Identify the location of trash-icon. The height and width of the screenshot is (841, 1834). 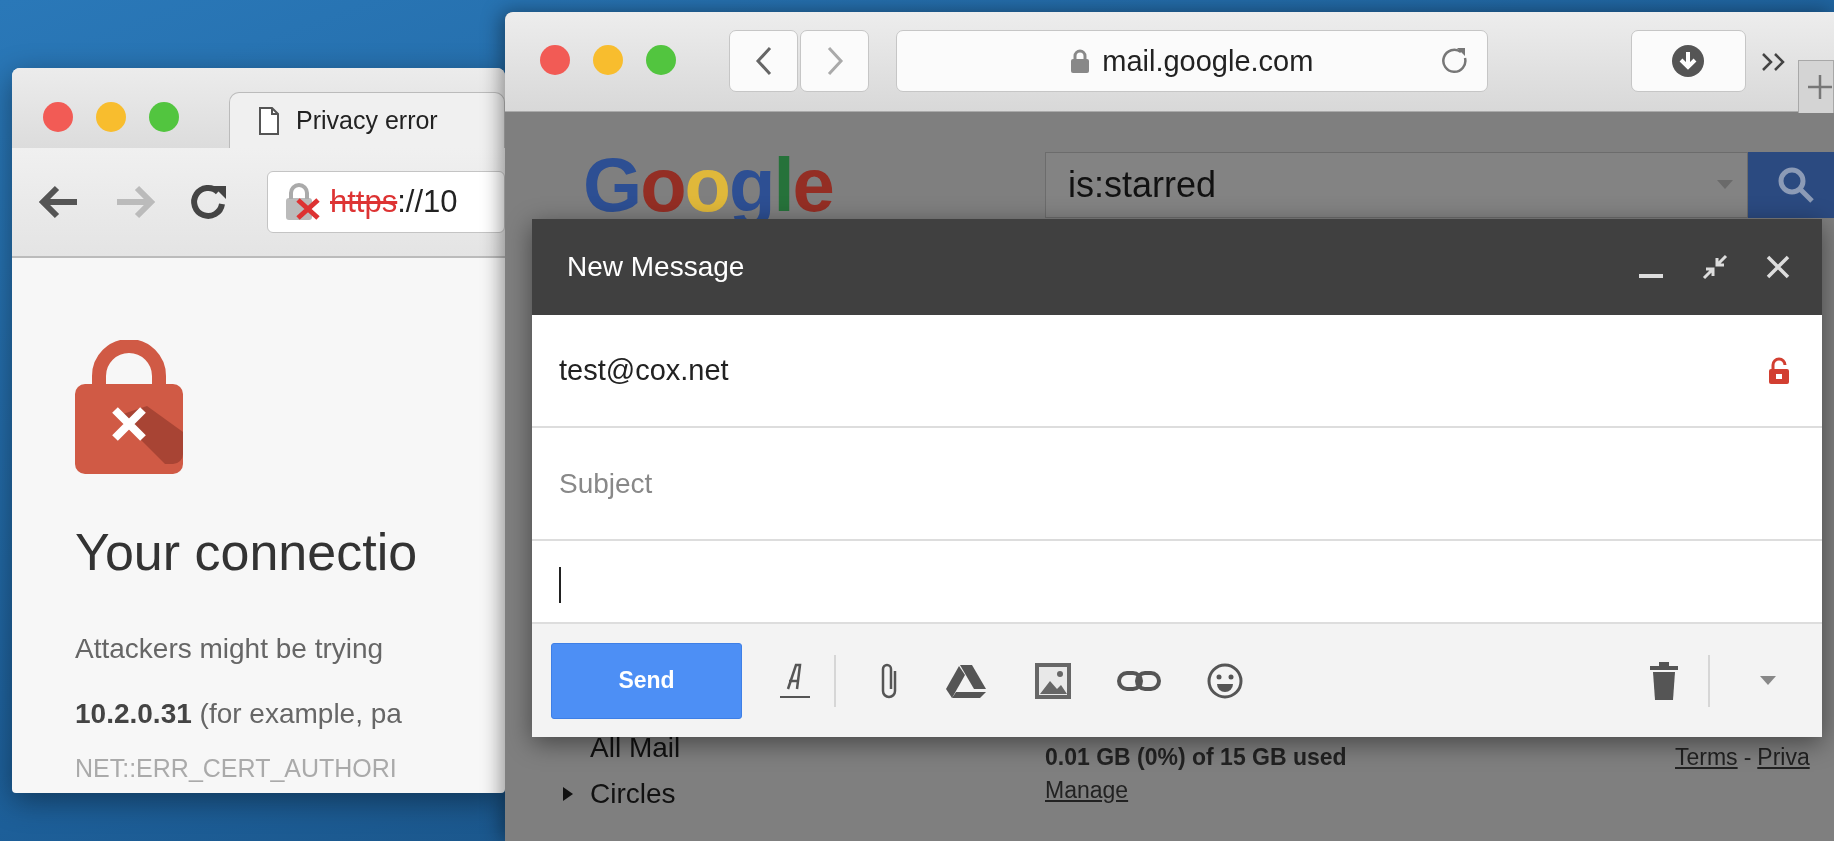
(1664, 680).